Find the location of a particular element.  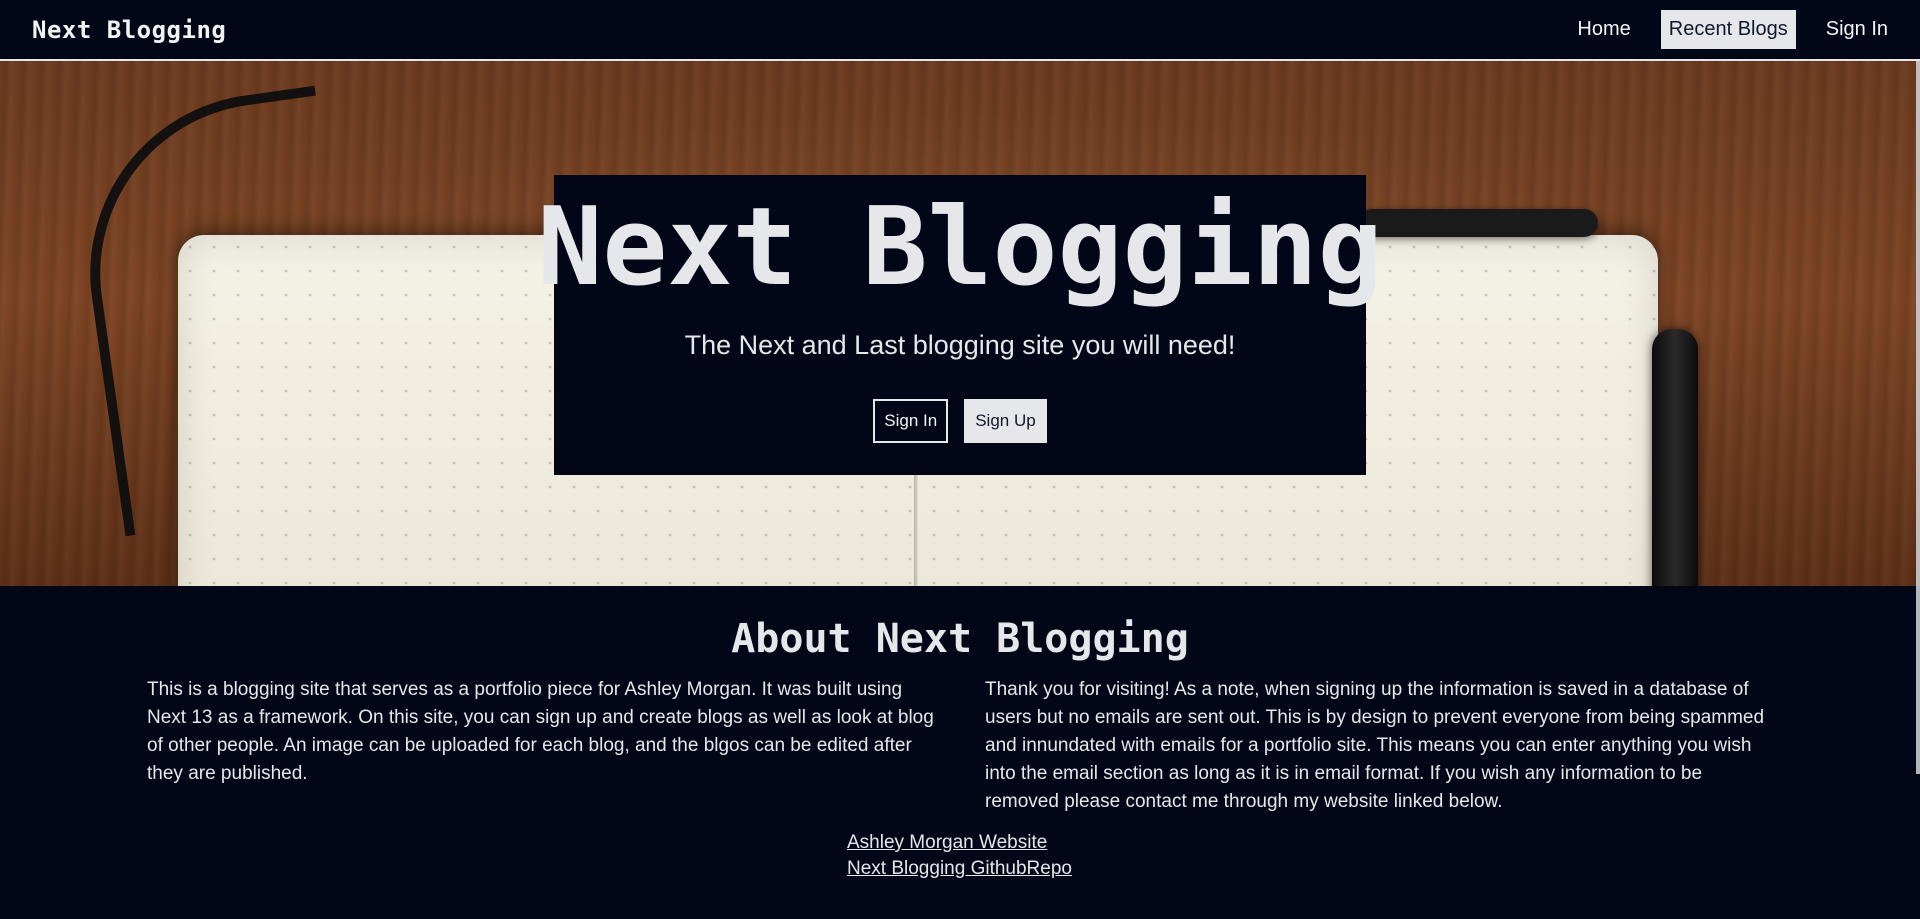

github-repo-link: Next Blogging GithubRepo is located at coordinates (959, 869).